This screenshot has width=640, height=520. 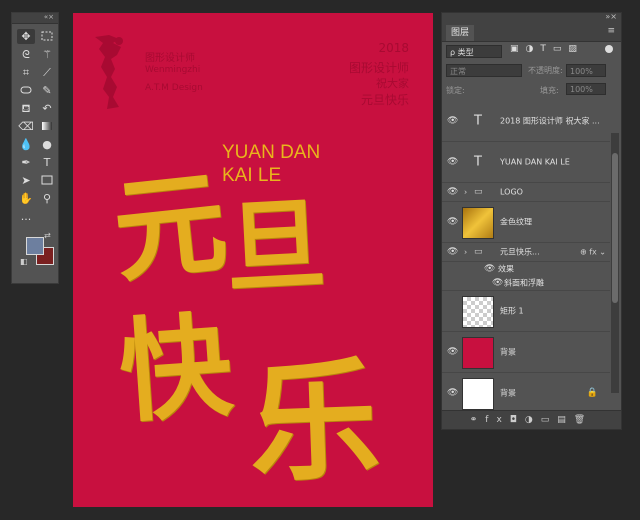 What do you see at coordinates (275, 246) in the screenshot?
I see `calligraphy-char-2: 旦` at bounding box center [275, 246].